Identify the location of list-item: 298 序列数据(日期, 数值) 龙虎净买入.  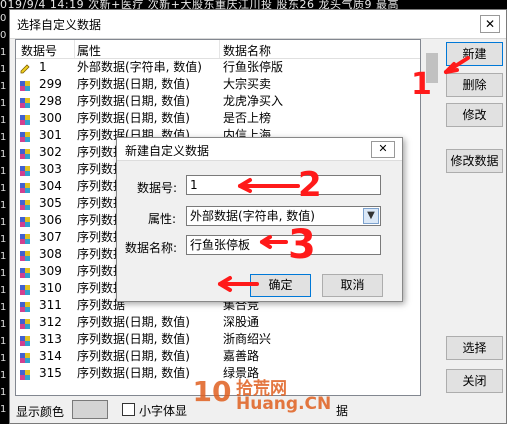
(218, 101).